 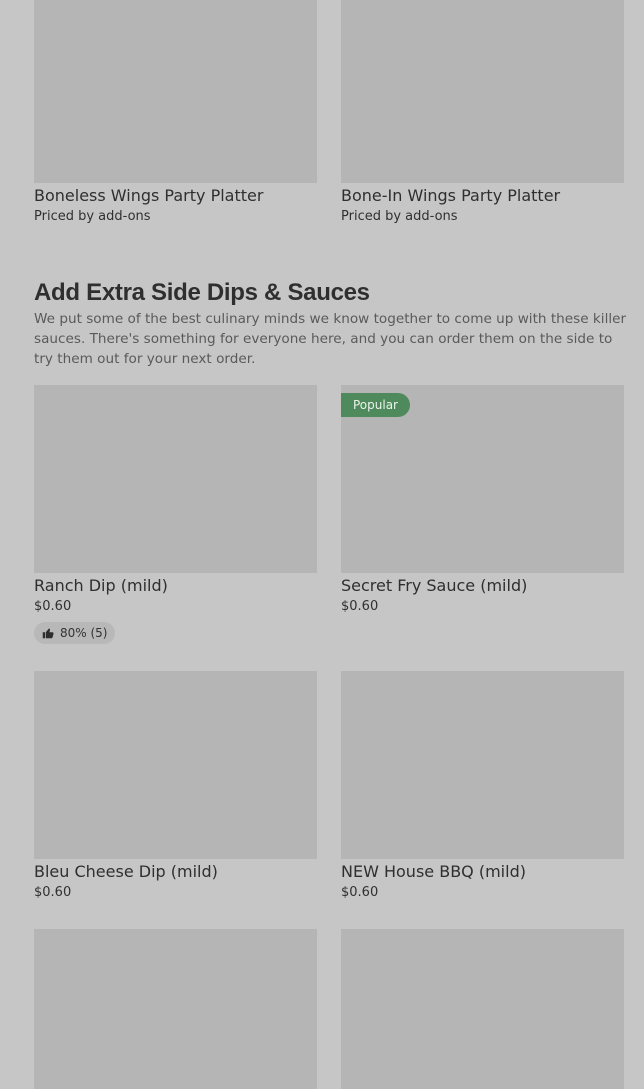 I want to click on menu-item-secret-fry-sauce: Popular Secret Fry Sauce (mild) $0.60, so click(x=482, y=514).